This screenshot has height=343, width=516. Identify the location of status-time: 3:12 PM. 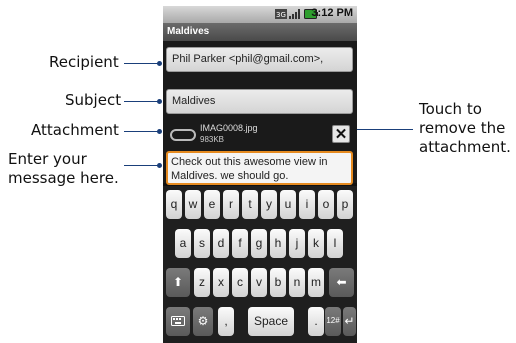
(332, 13).